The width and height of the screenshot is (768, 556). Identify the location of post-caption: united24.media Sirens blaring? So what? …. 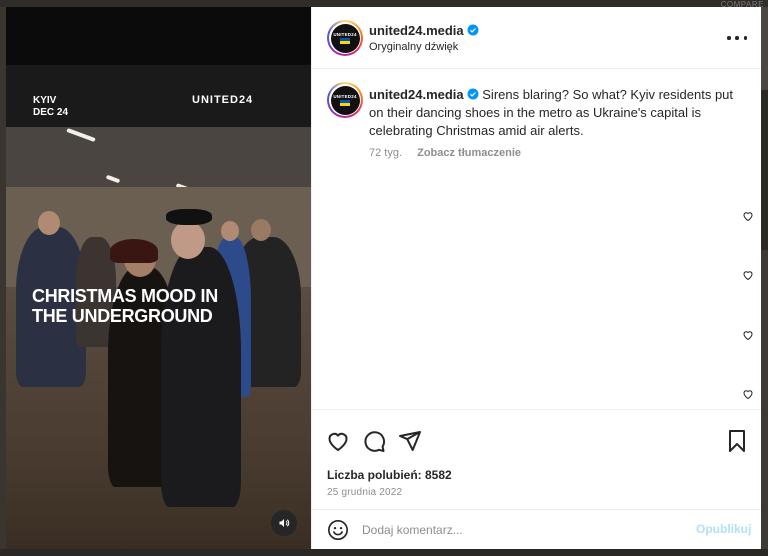
(556, 113).